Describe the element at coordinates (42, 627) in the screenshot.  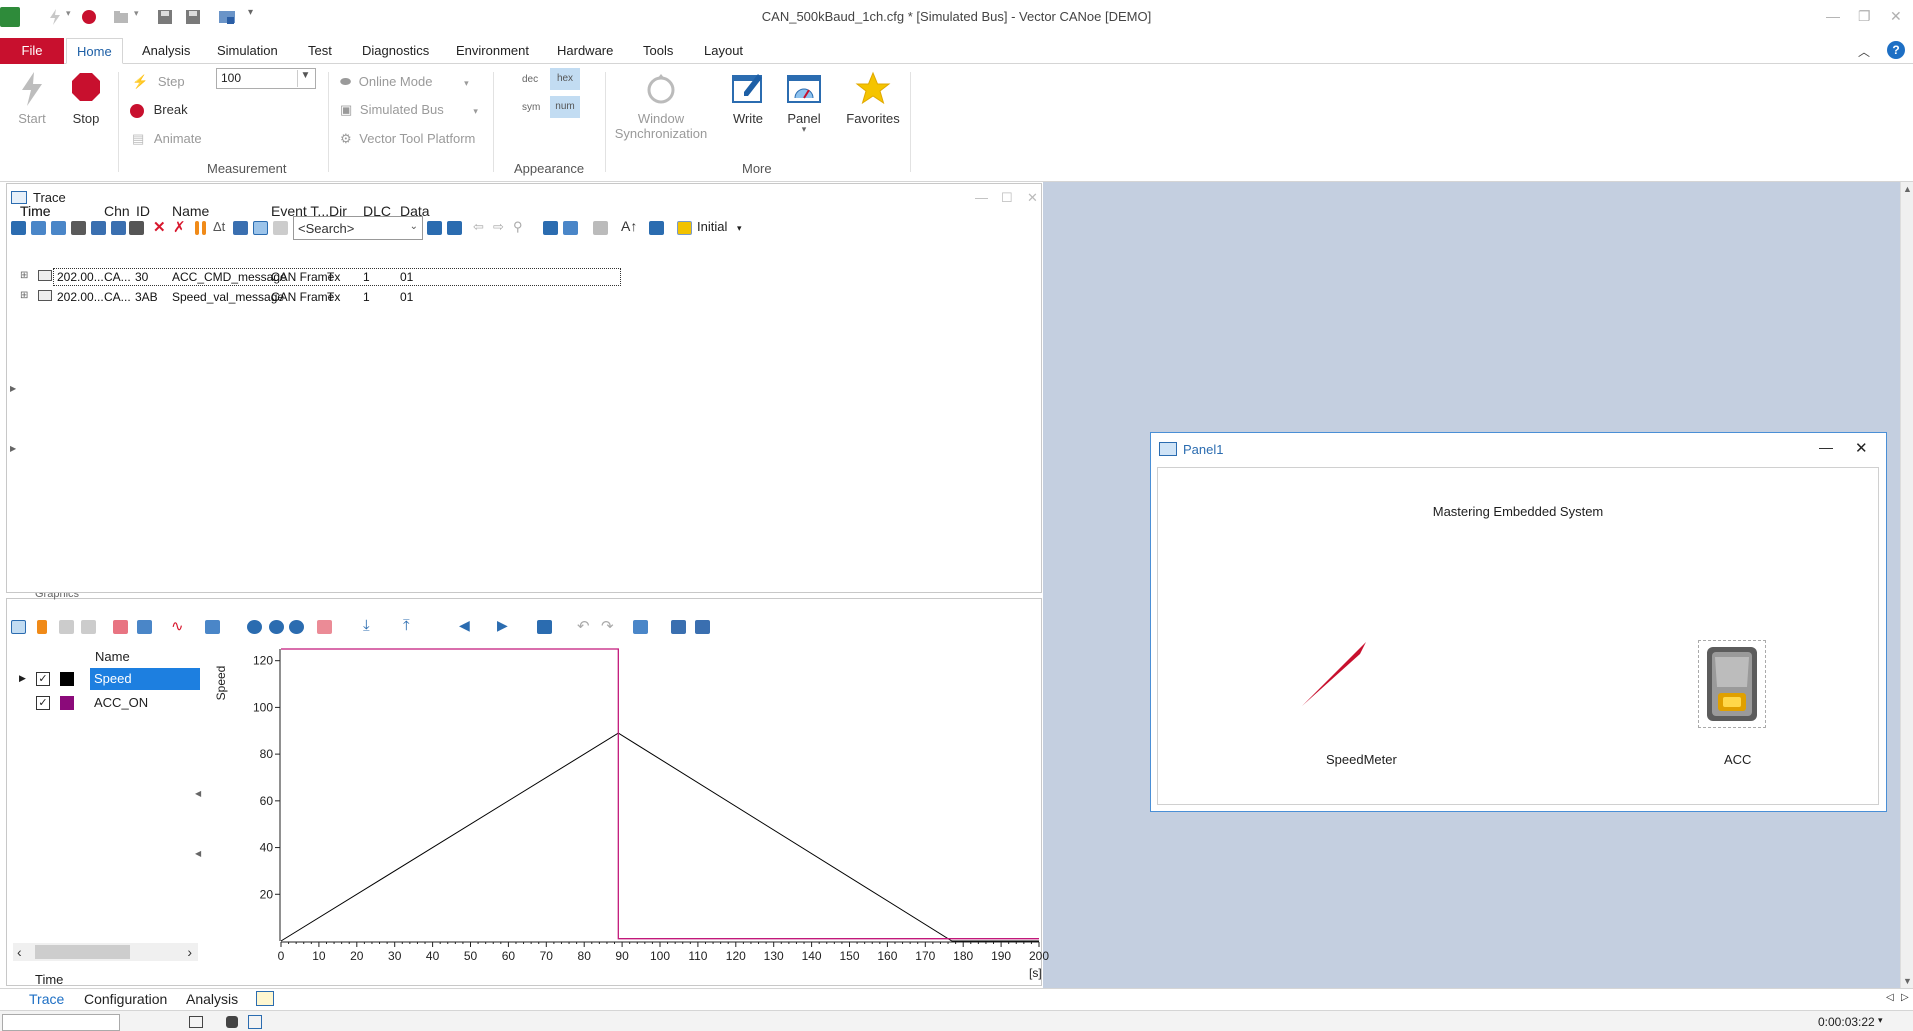
I see `pause-icon` at that location.